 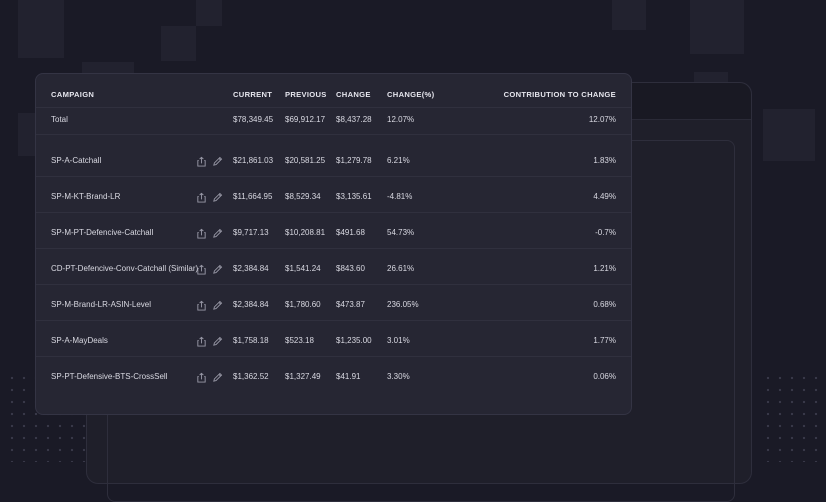 What do you see at coordinates (401, 268) in the screenshot?
I see `cell-change-pct: 26.61%` at bounding box center [401, 268].